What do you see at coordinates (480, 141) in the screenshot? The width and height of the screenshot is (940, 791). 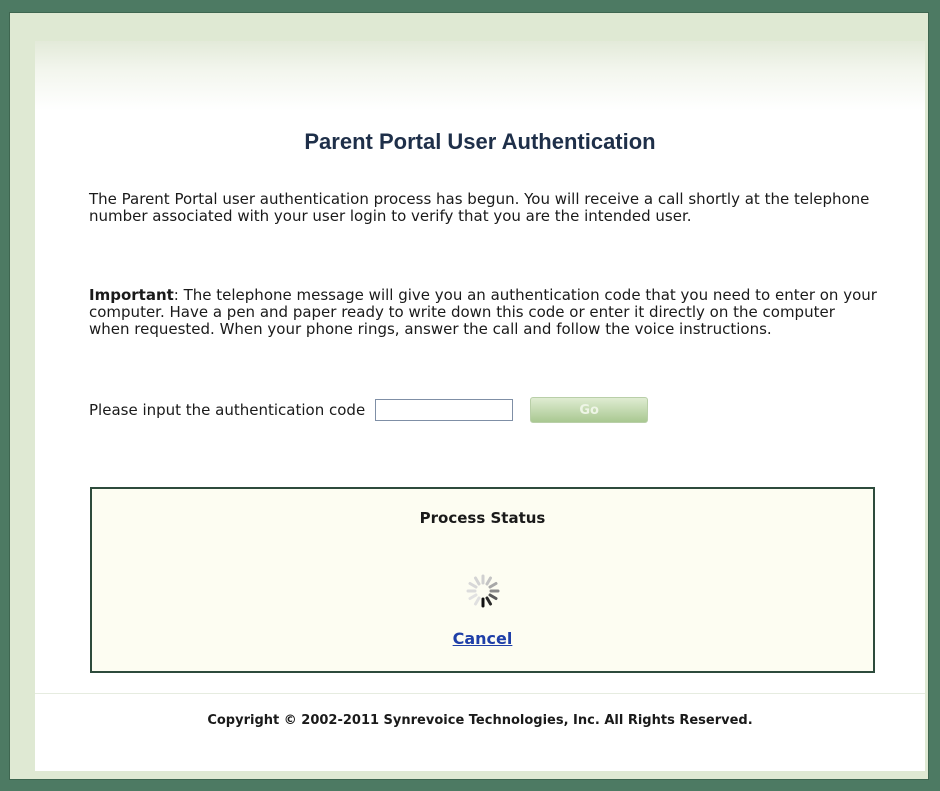 I see `page-title: Parent Portal User Authentication` at bounding box center [480, 141].